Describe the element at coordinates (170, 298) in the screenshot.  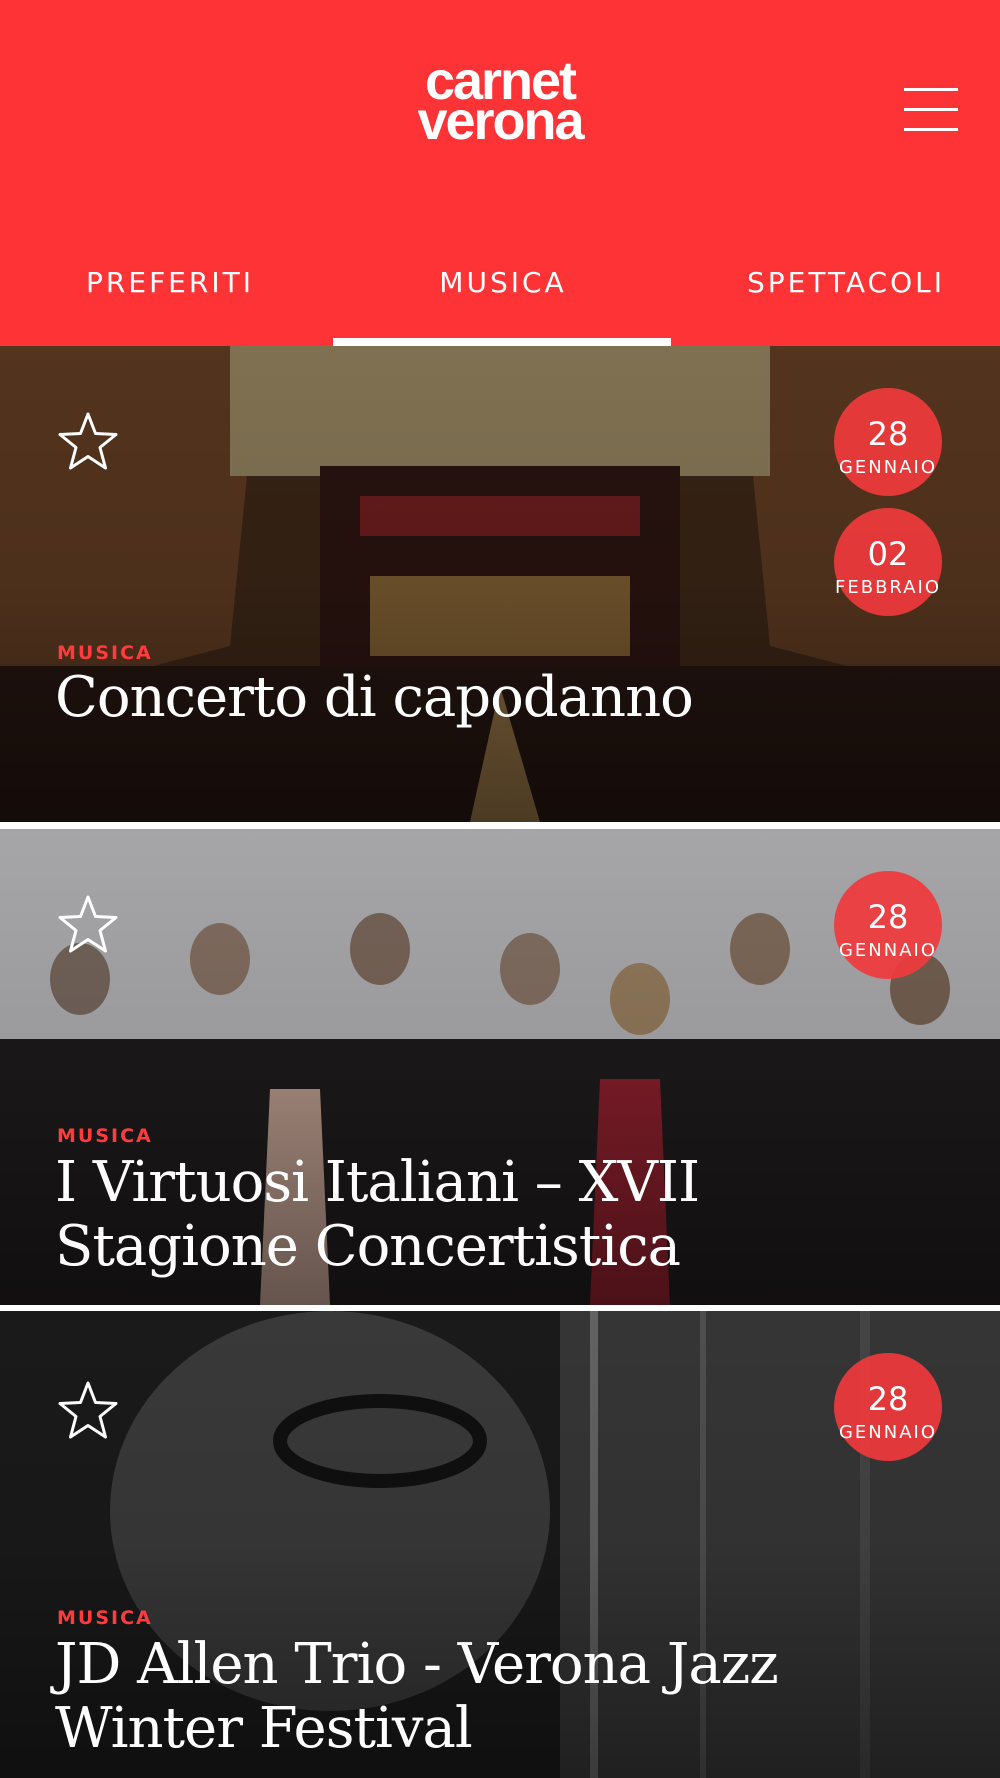
I see `tab-preferiti: PREFERITI` at that location.